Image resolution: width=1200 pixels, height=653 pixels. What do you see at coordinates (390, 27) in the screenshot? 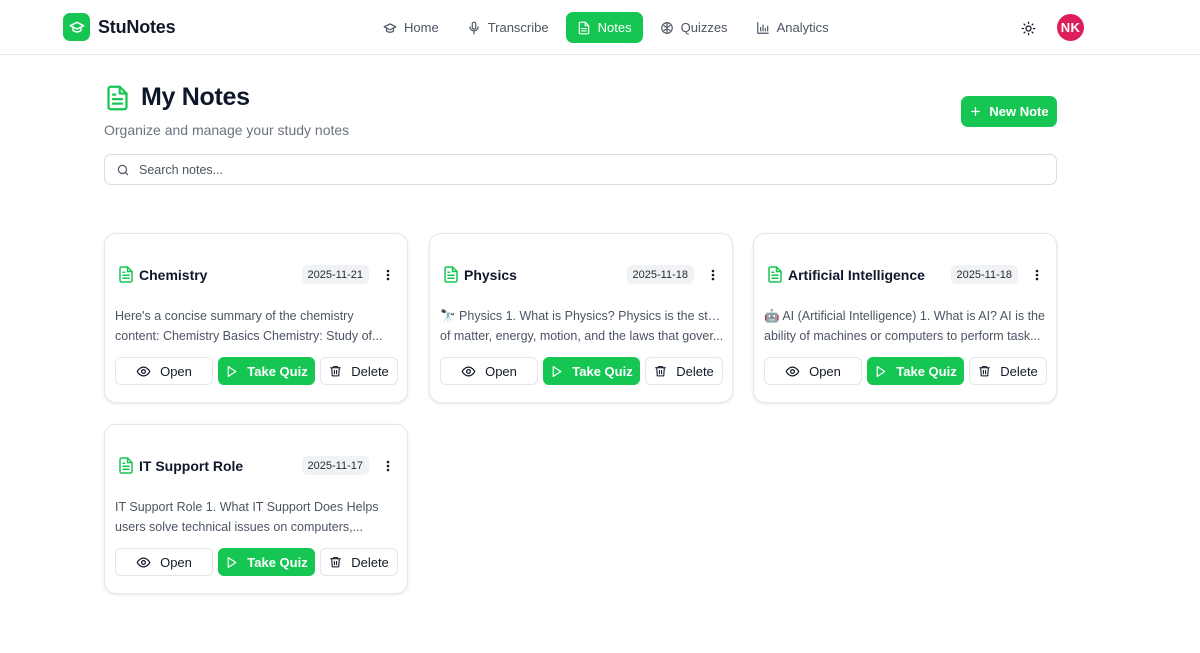
I see `graduation-cap-icon` at bounding box center [390, 27].